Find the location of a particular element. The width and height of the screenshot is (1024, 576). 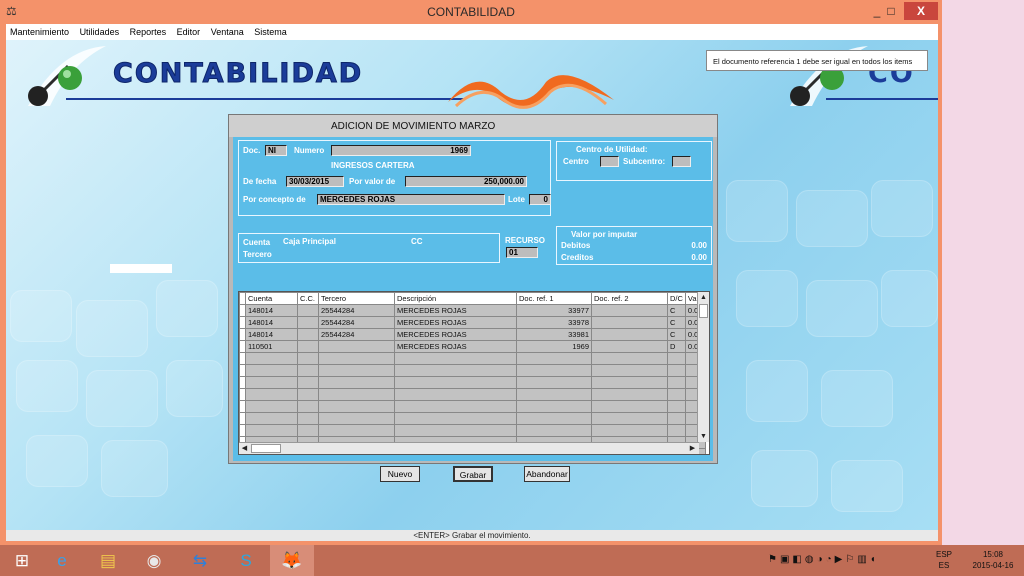

grid-cell: 33978 is located at coordinates (554, 322).